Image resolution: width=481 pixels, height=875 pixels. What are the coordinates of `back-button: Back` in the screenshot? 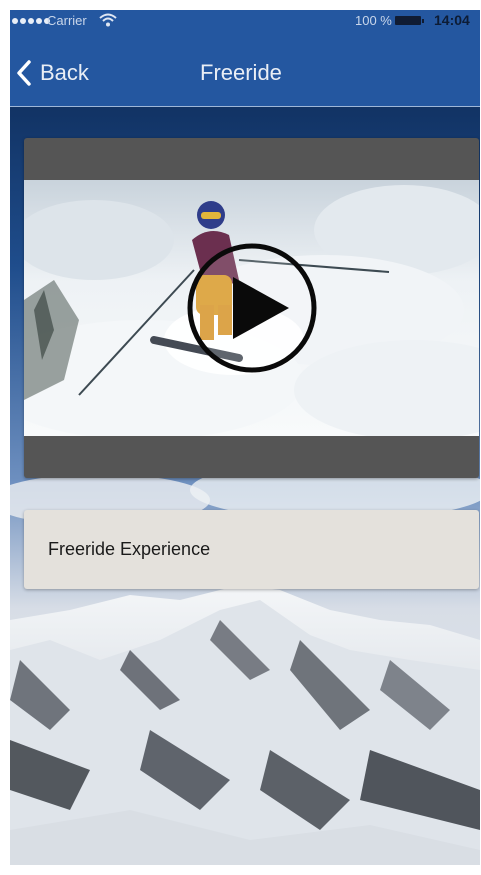 It's located at (52, 73).